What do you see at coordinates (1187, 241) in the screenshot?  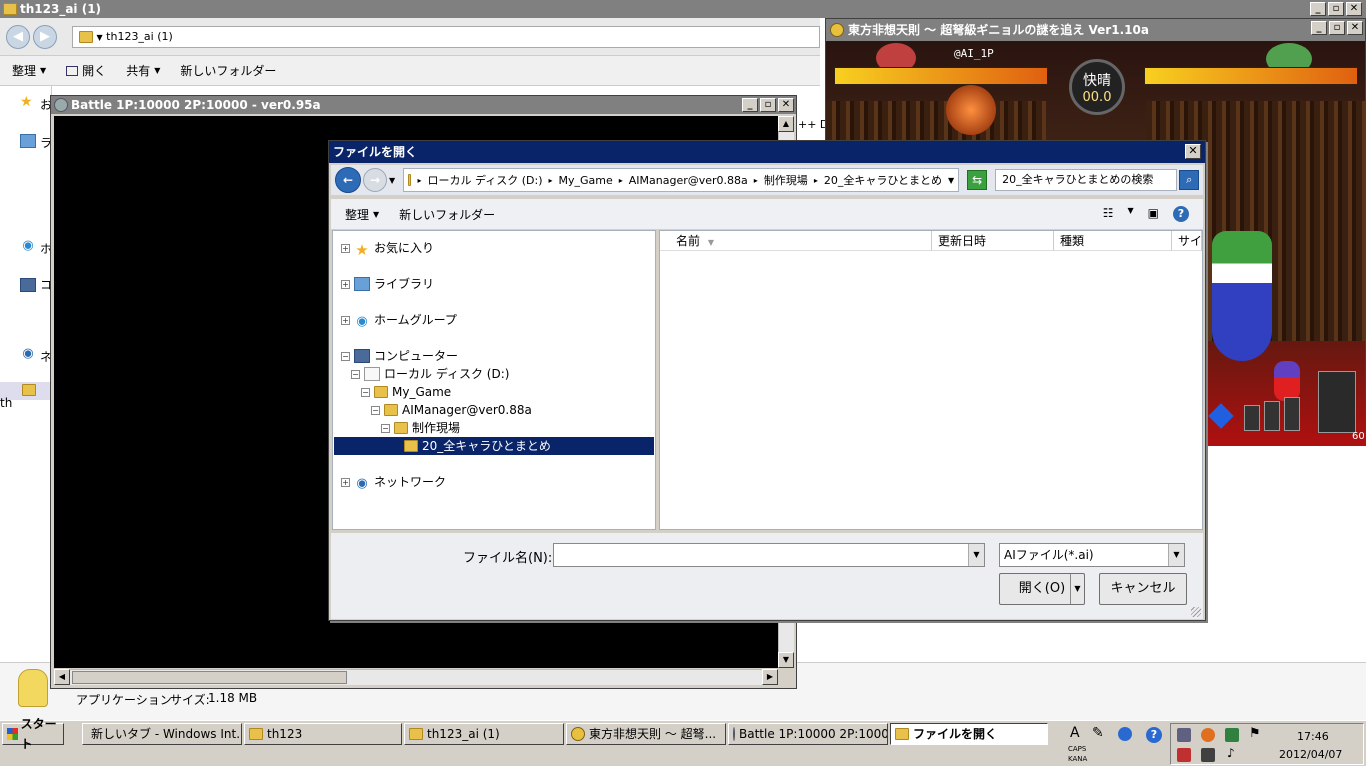 I see `column-size: サイズ` at bounding box center [1187, 241].